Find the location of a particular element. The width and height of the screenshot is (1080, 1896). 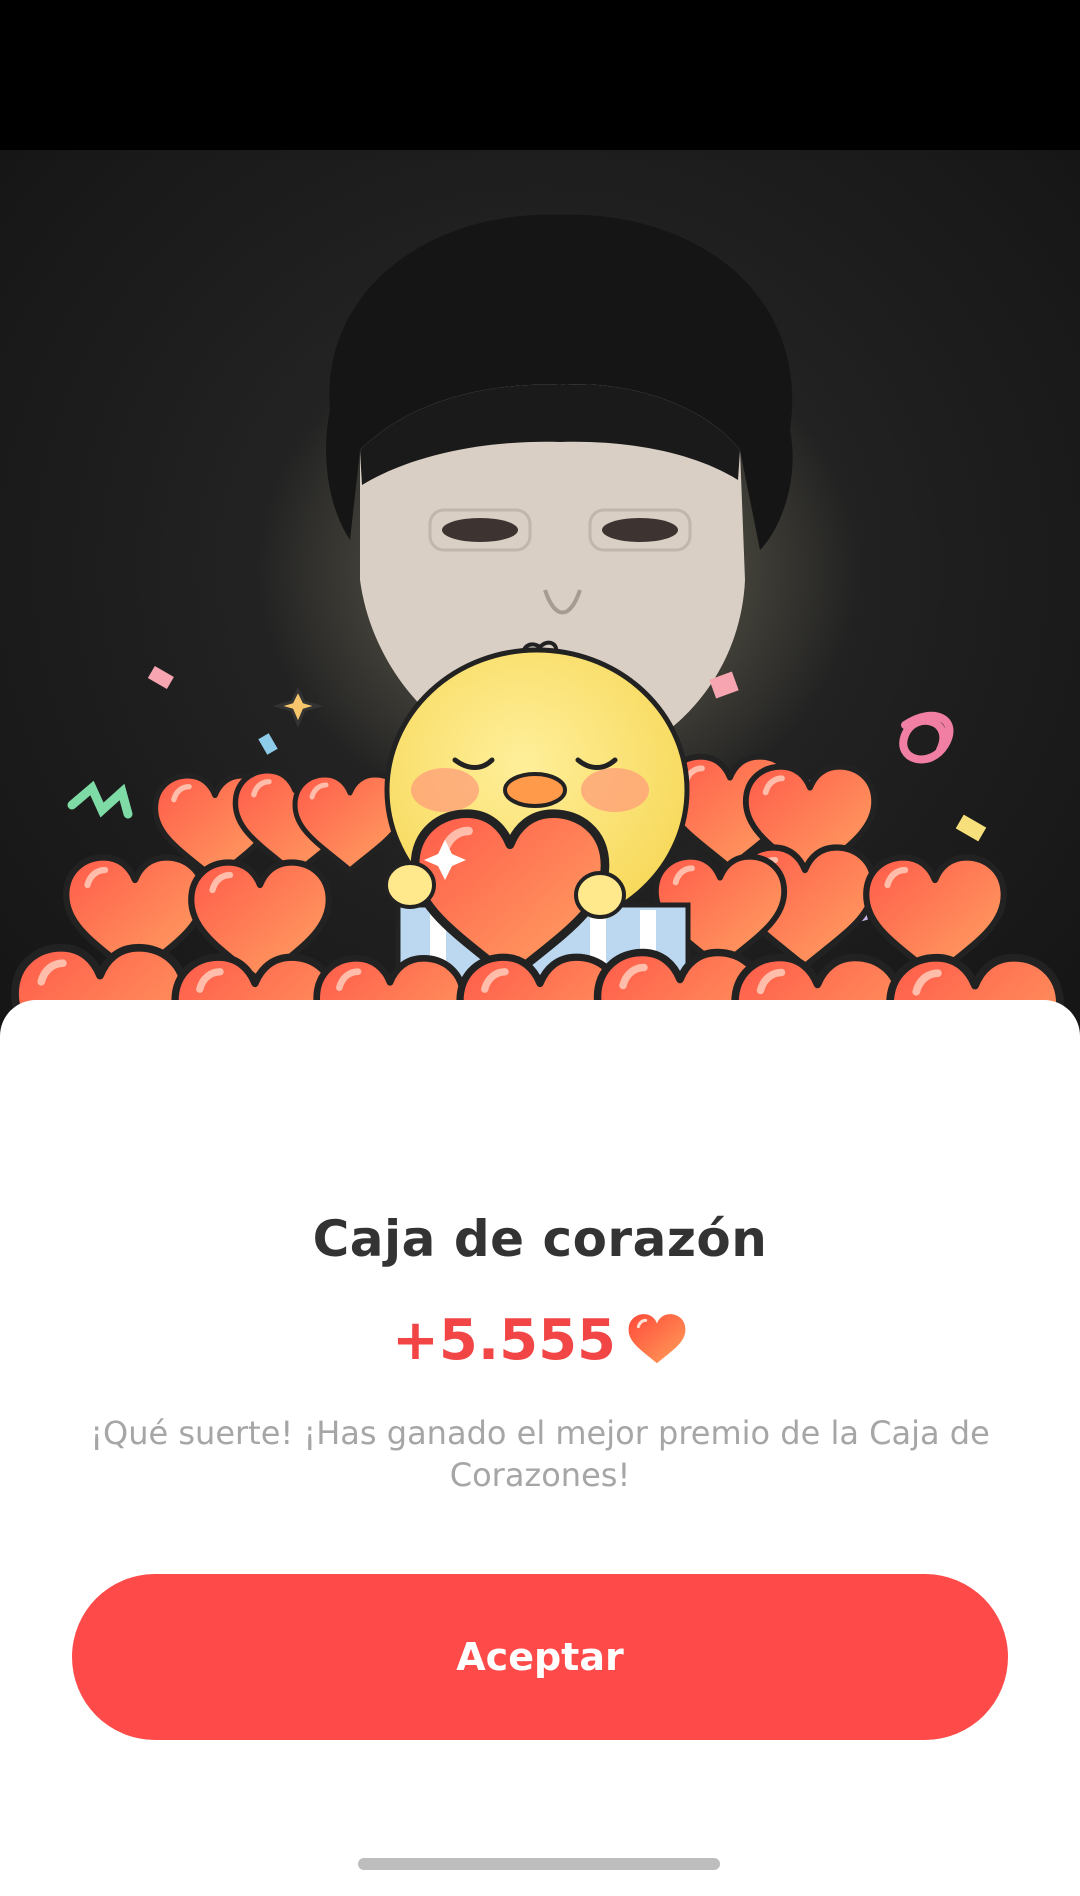

home-indicator is located at coordinates (539, 1864).